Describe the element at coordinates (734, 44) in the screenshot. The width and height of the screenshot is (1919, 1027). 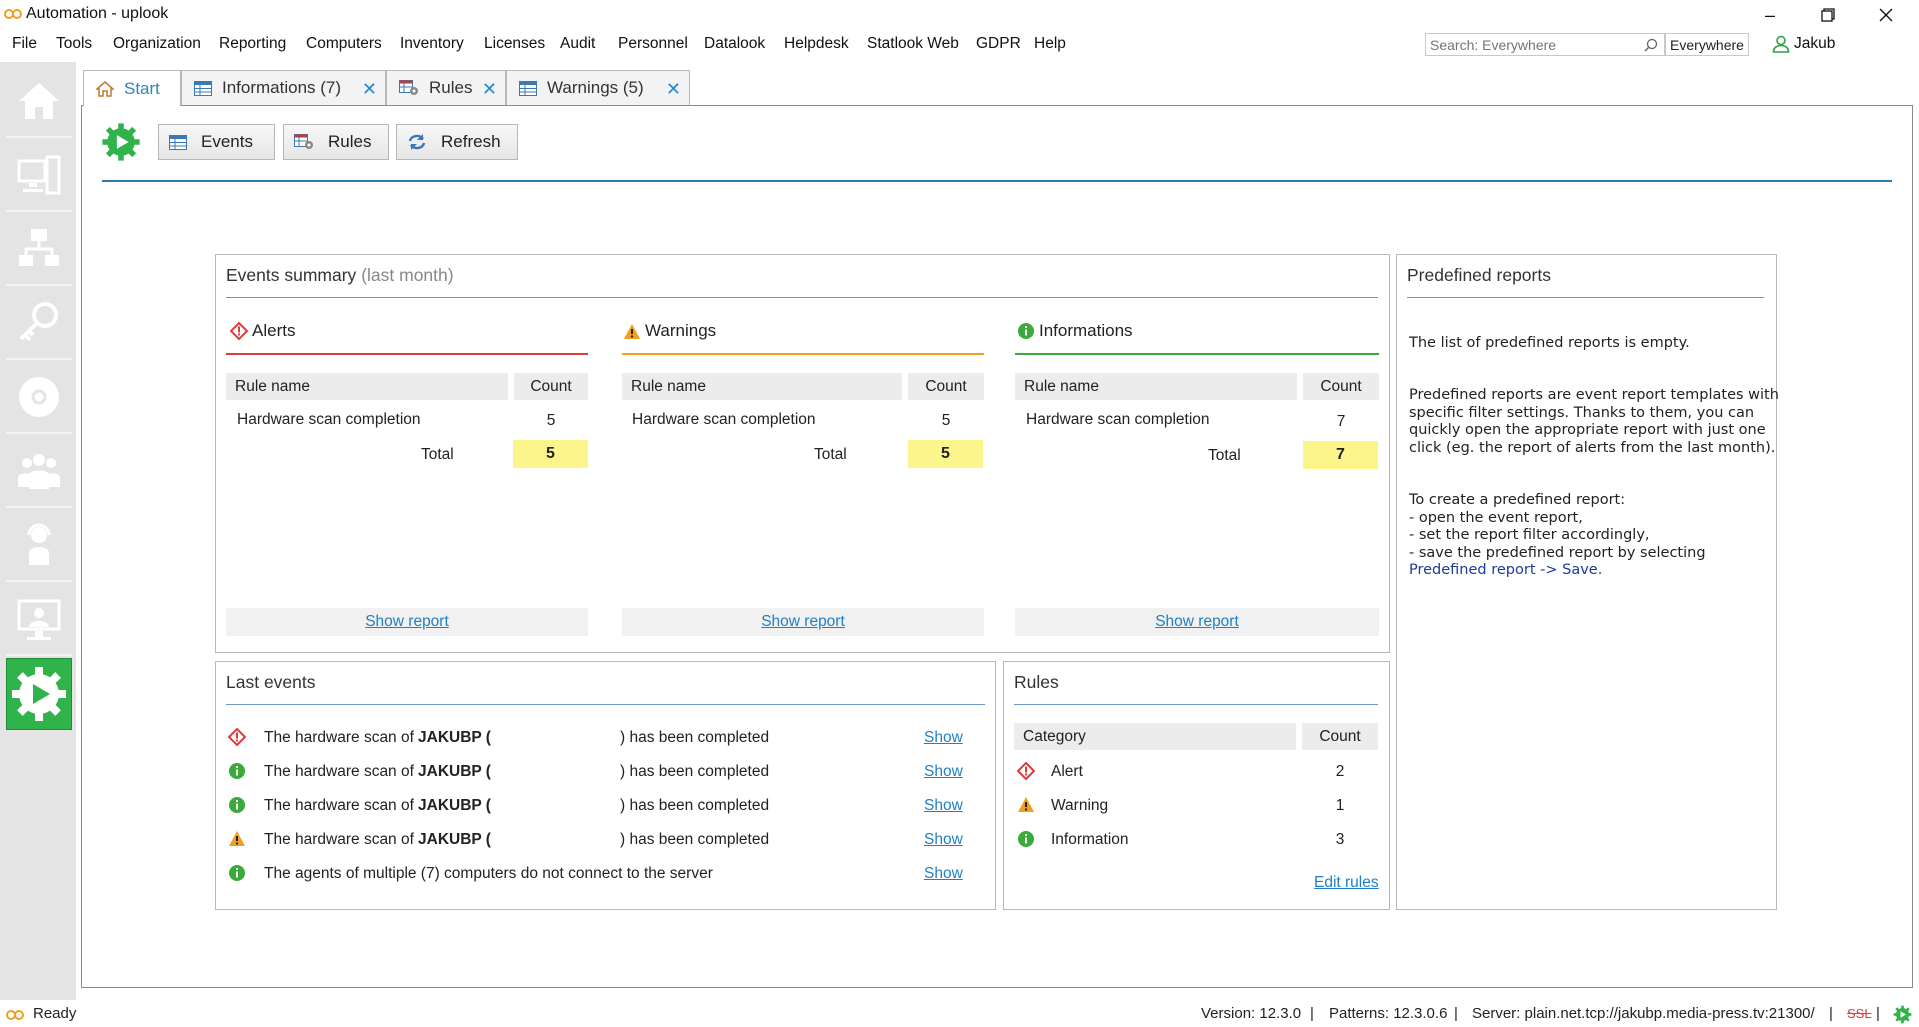
I see `menu-datalook: Datalook` at that location.